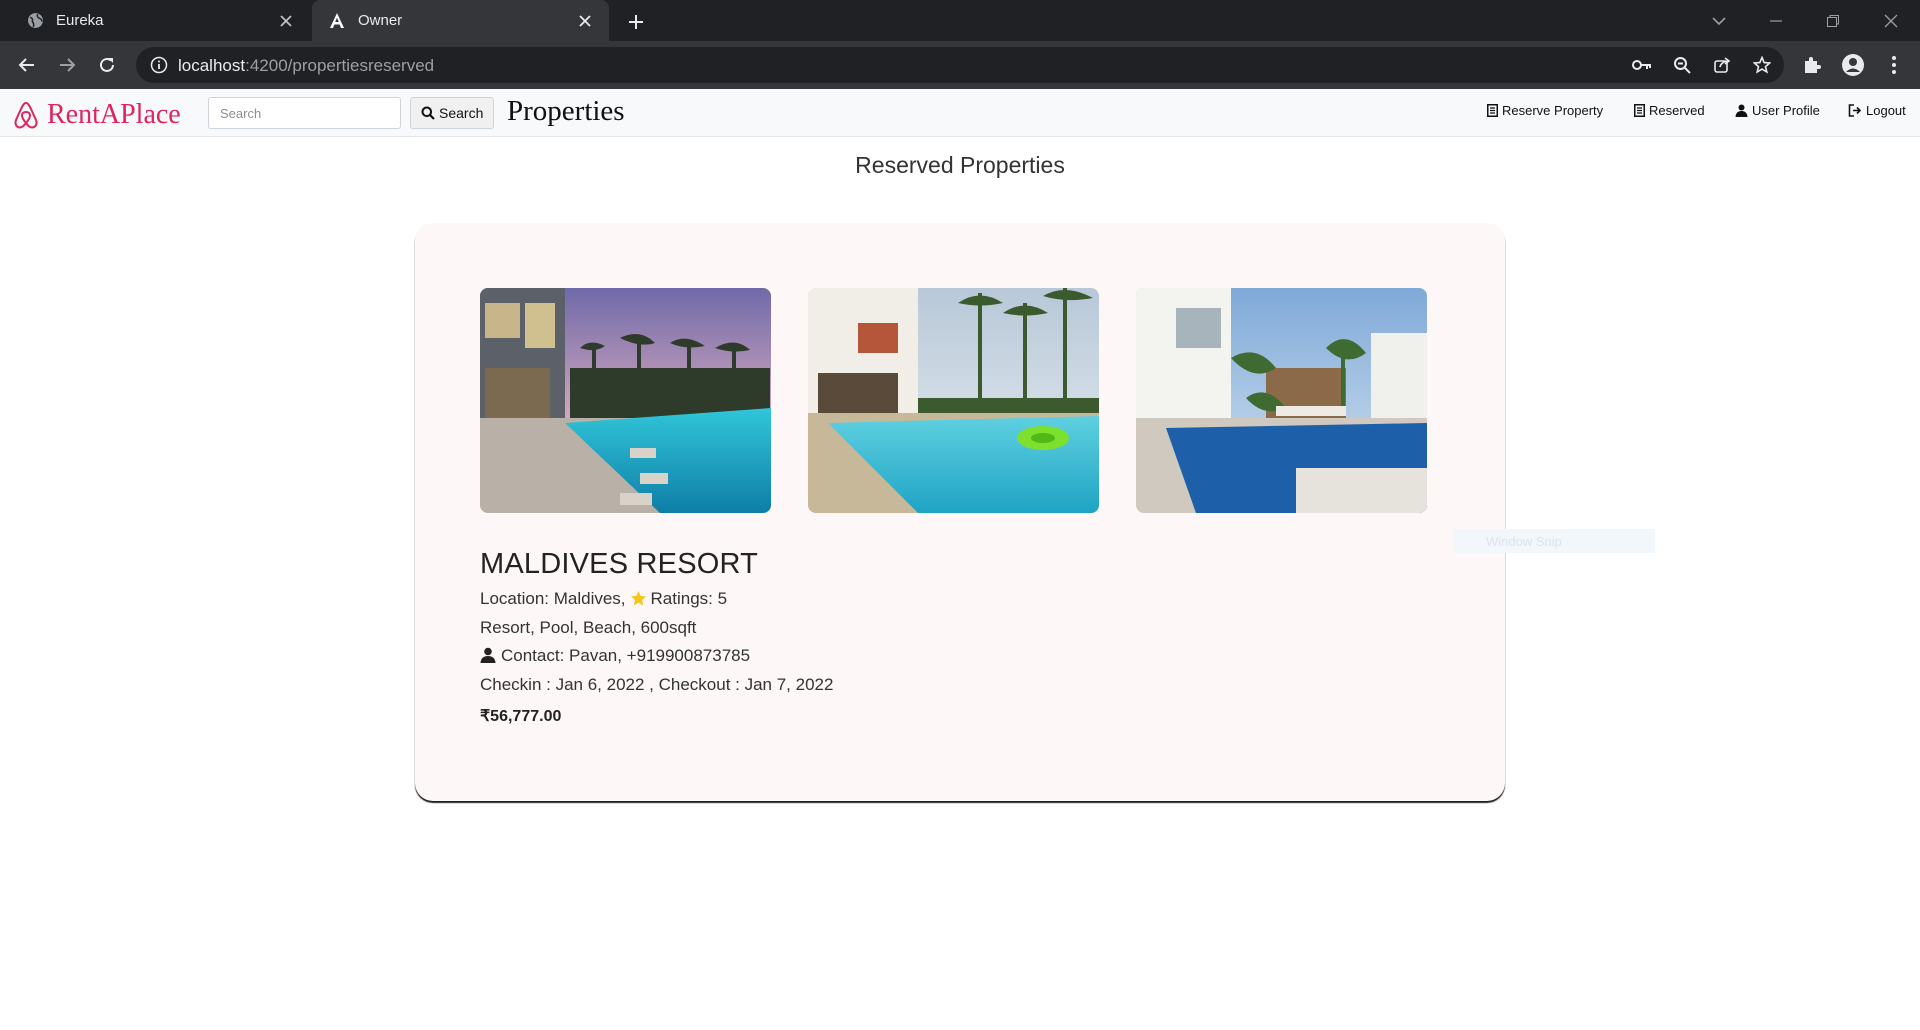 The width and height of the screenshot is (1920, 1030). Describe the element at coordinates (1812, 65) in the screenshot. I see `extensions-icon` at that location.